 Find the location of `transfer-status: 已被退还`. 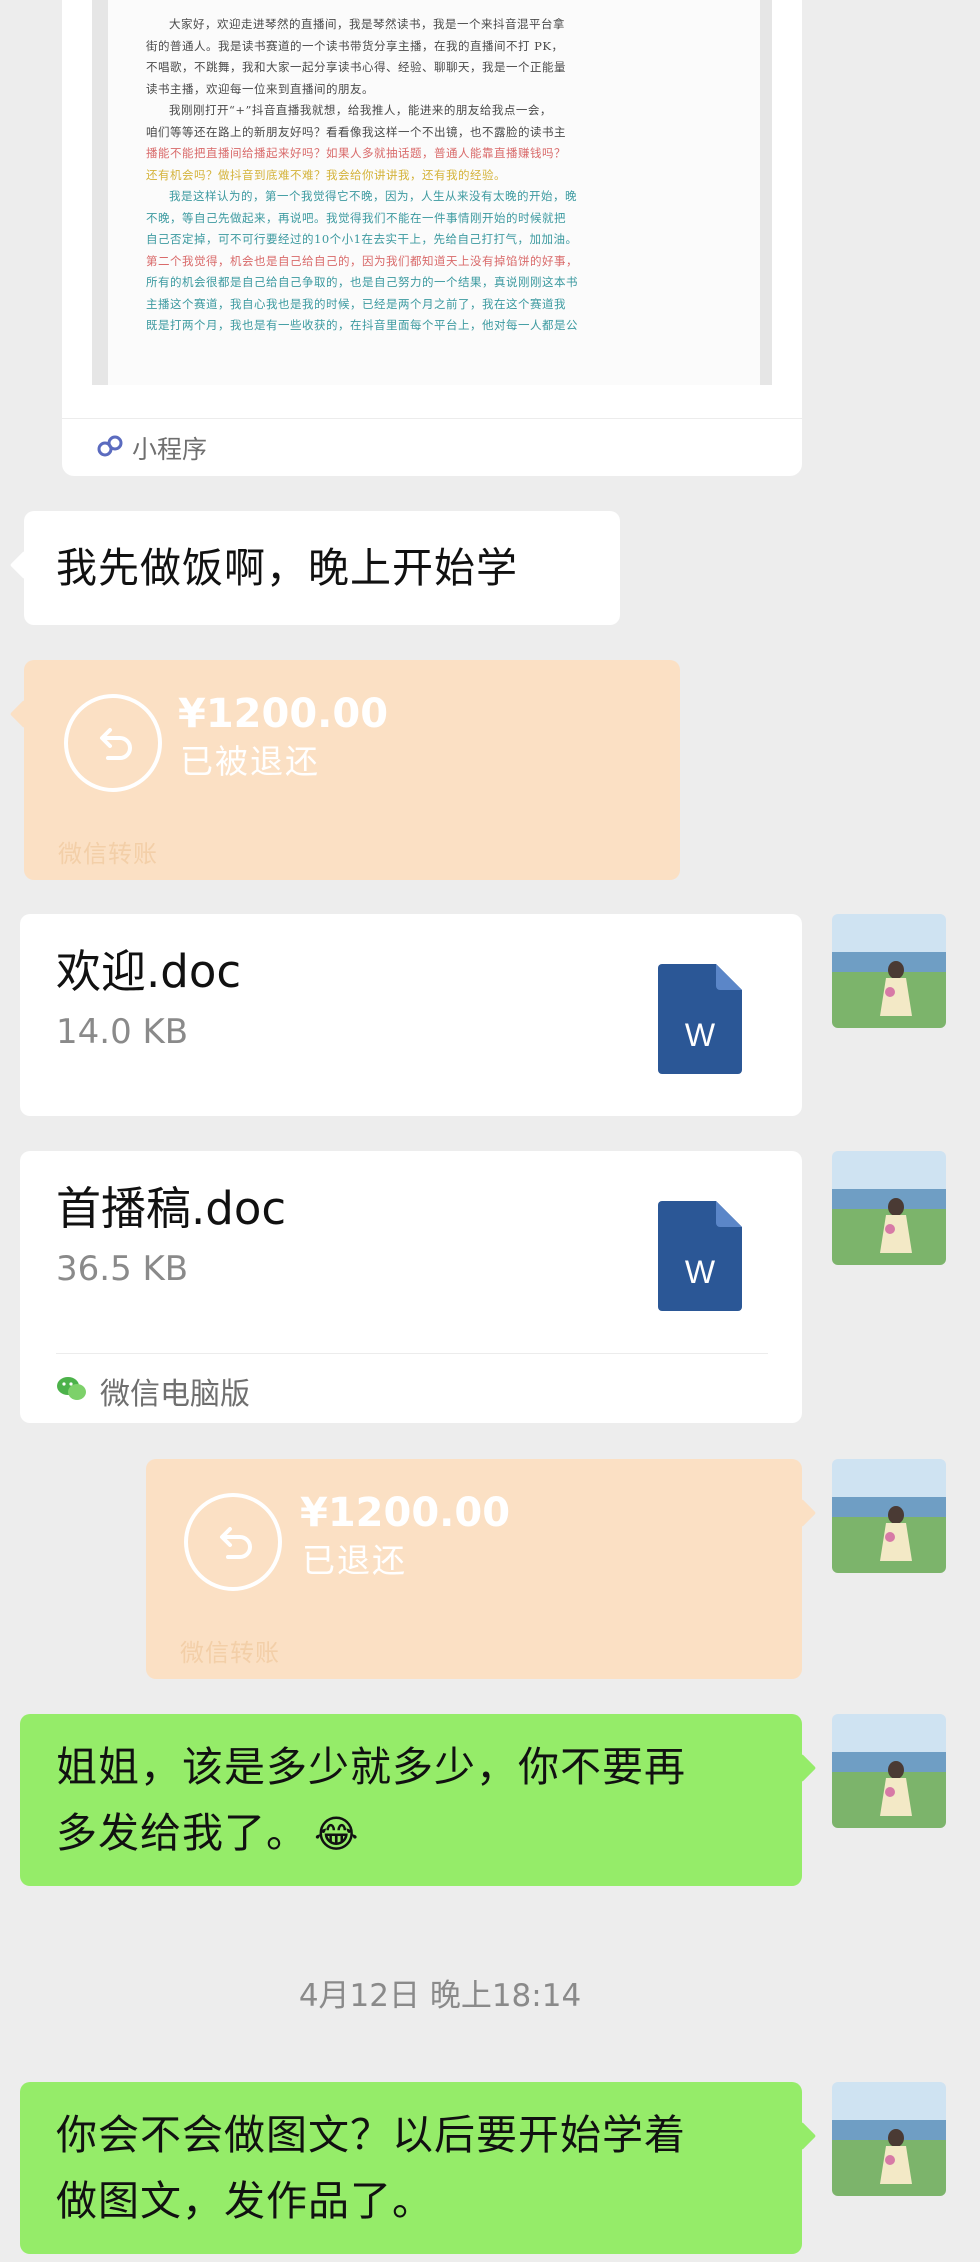

transfer-status: 已被退还 is located at coordinates (250, 761).